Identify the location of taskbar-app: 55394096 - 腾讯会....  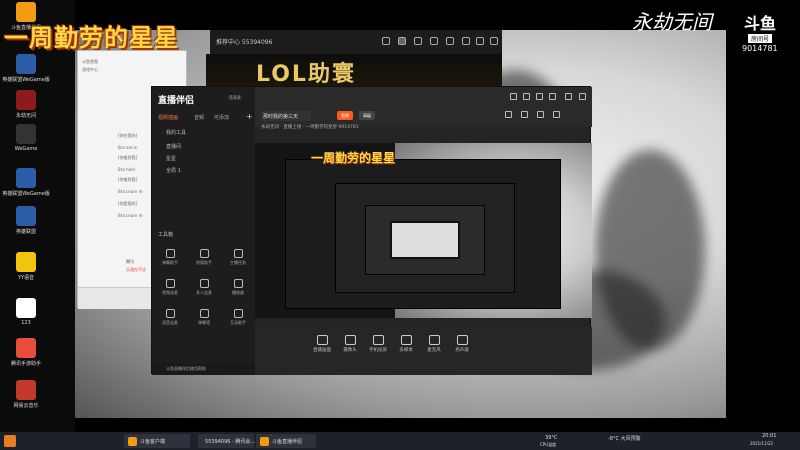
(226, 441).